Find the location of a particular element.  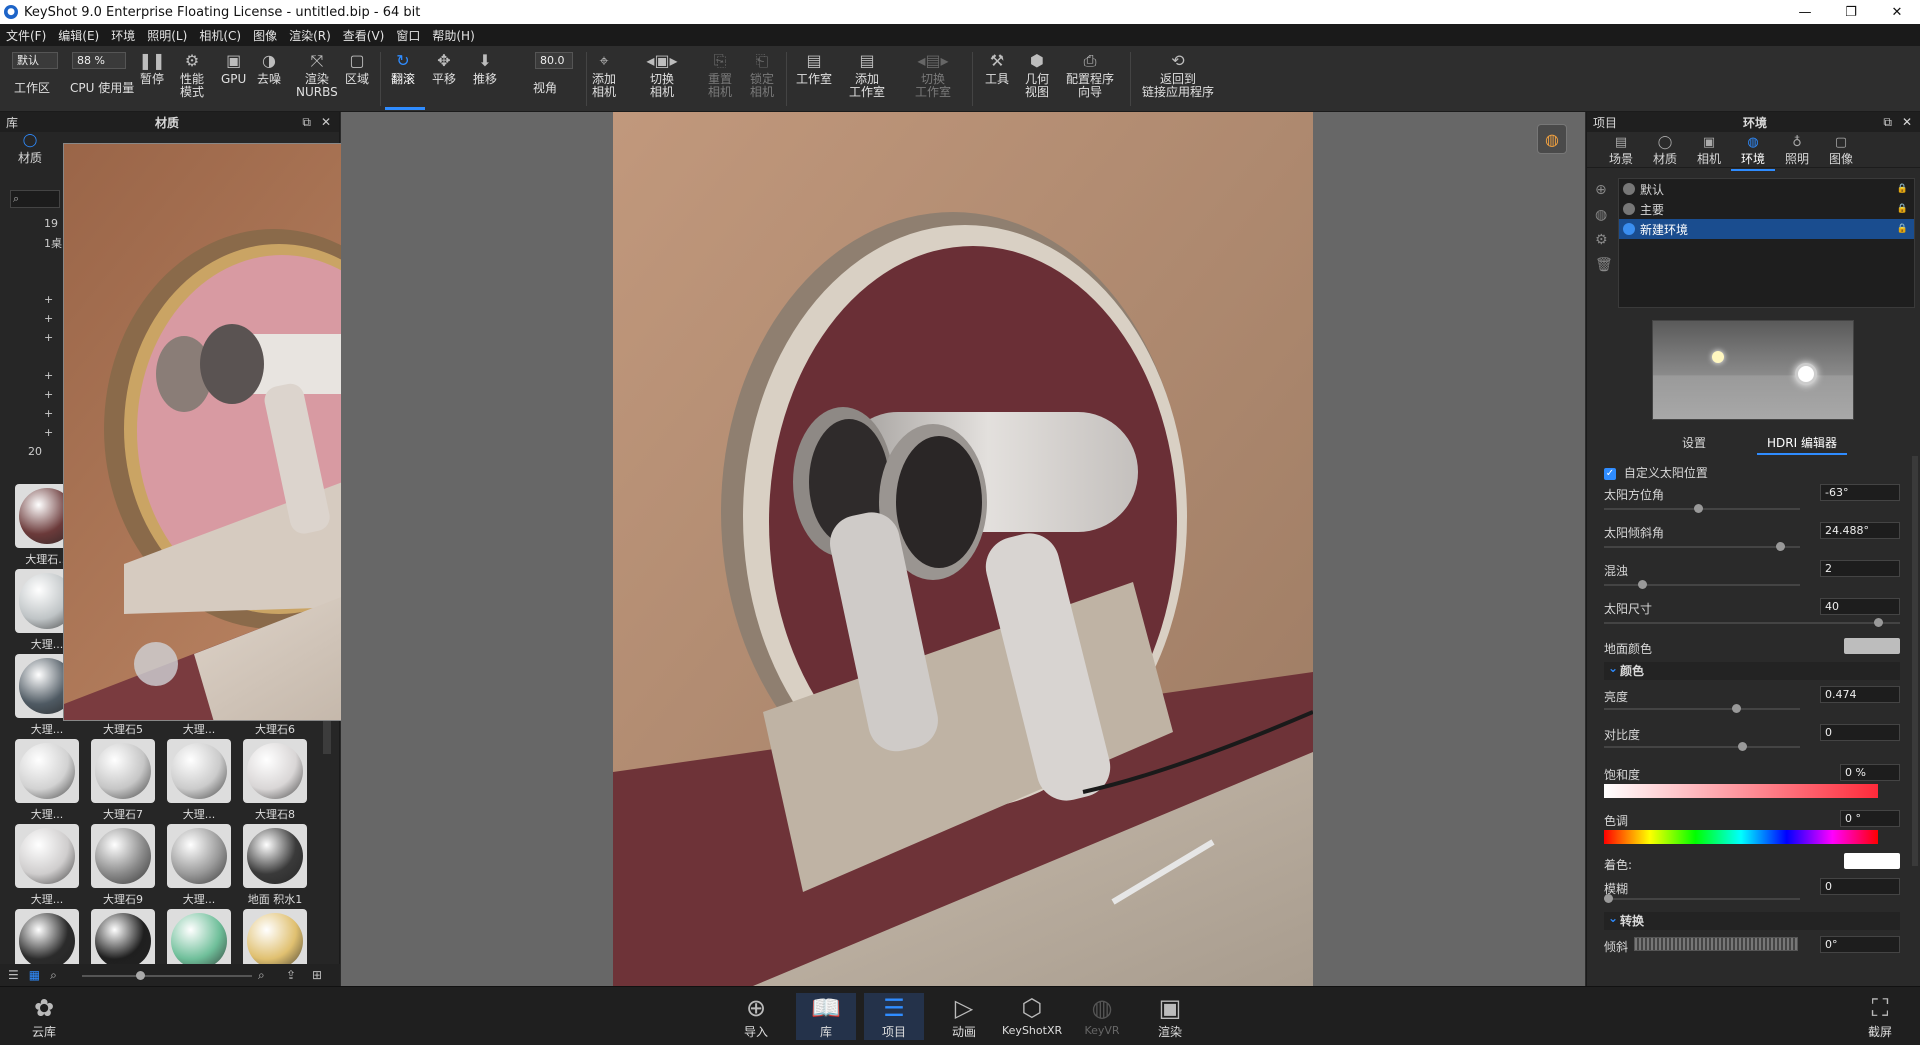

tools-button: ⚒ 工具 is located at coordinates (997, 68).